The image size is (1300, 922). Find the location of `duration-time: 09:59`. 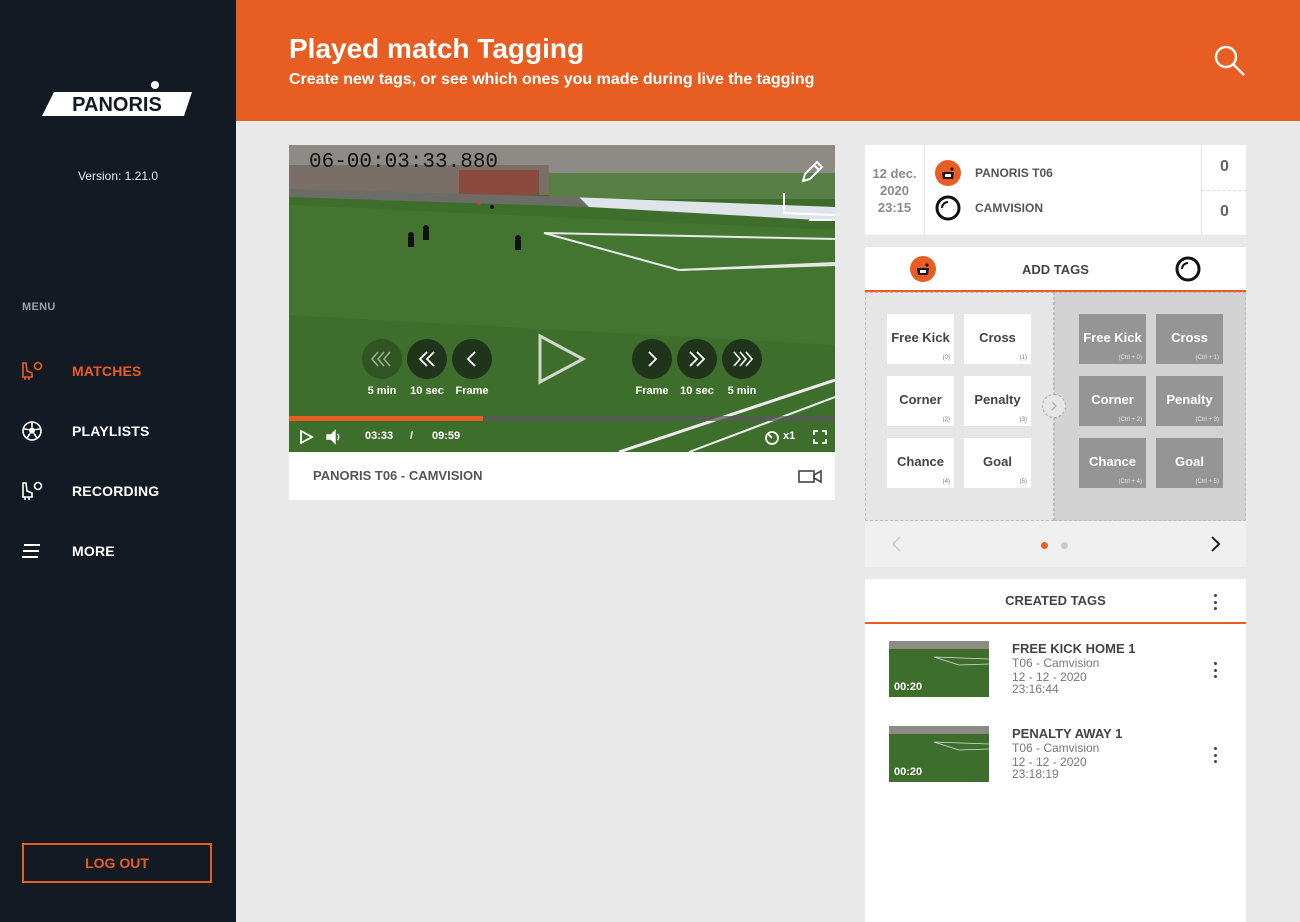

duration-time: 09:59 is located at coordinates (446, 436).